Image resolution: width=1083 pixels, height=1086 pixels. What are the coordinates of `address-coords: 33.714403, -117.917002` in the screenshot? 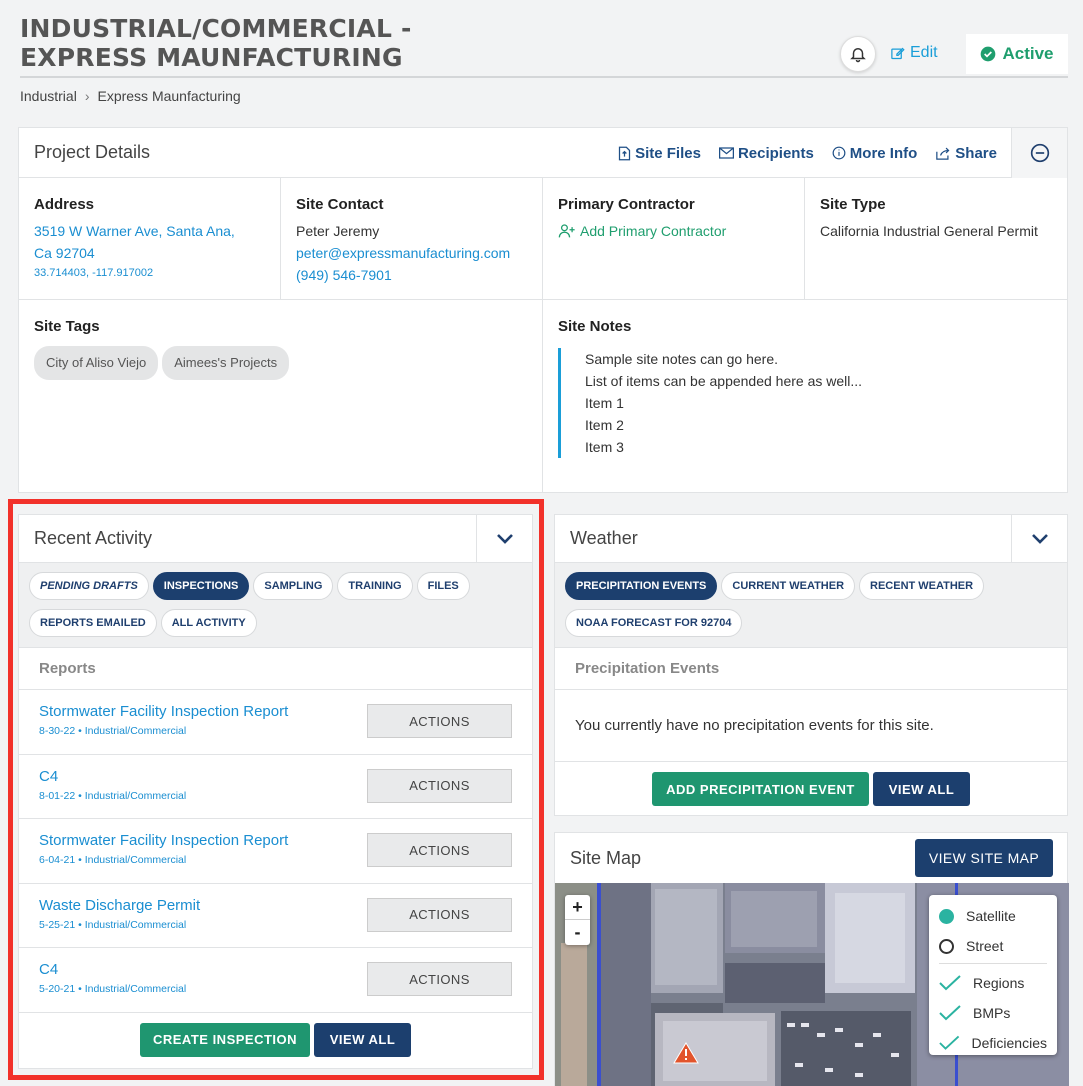 It's located at (149, 273).